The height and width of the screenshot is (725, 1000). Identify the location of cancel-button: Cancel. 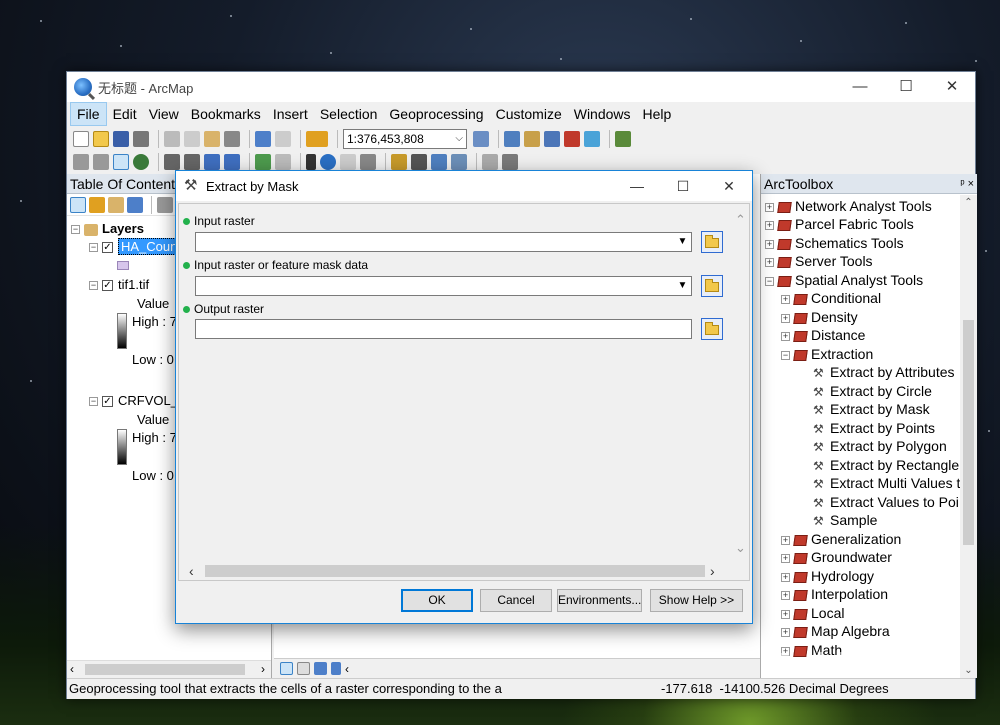
(516, 600).